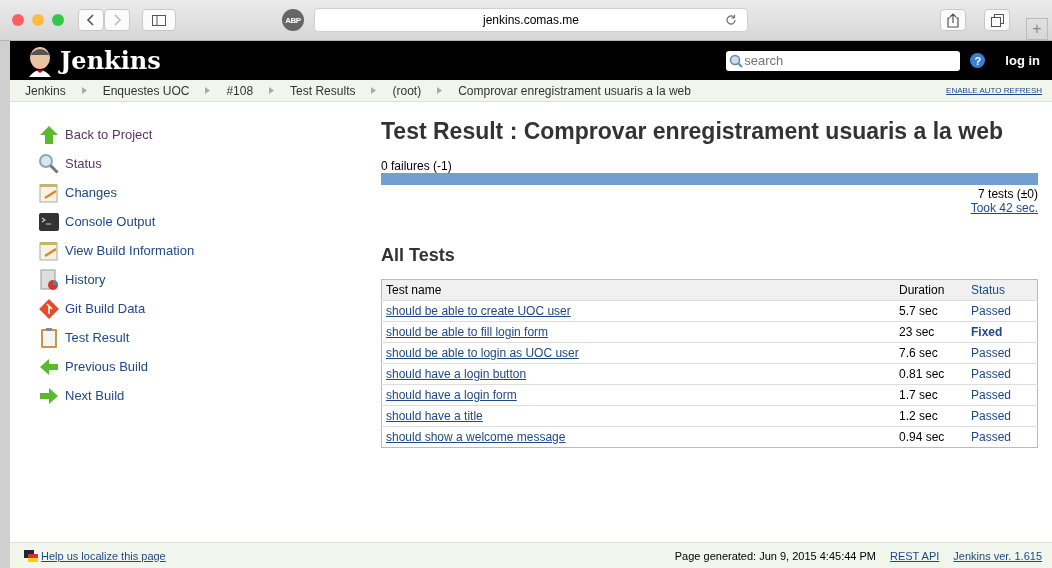 This screenshot has width=1052, height=568. What do you see at coordinates (110, 60) in the screenshot?
I see `jenkins-logo: Jenkins` at bounding box center [110, 60].